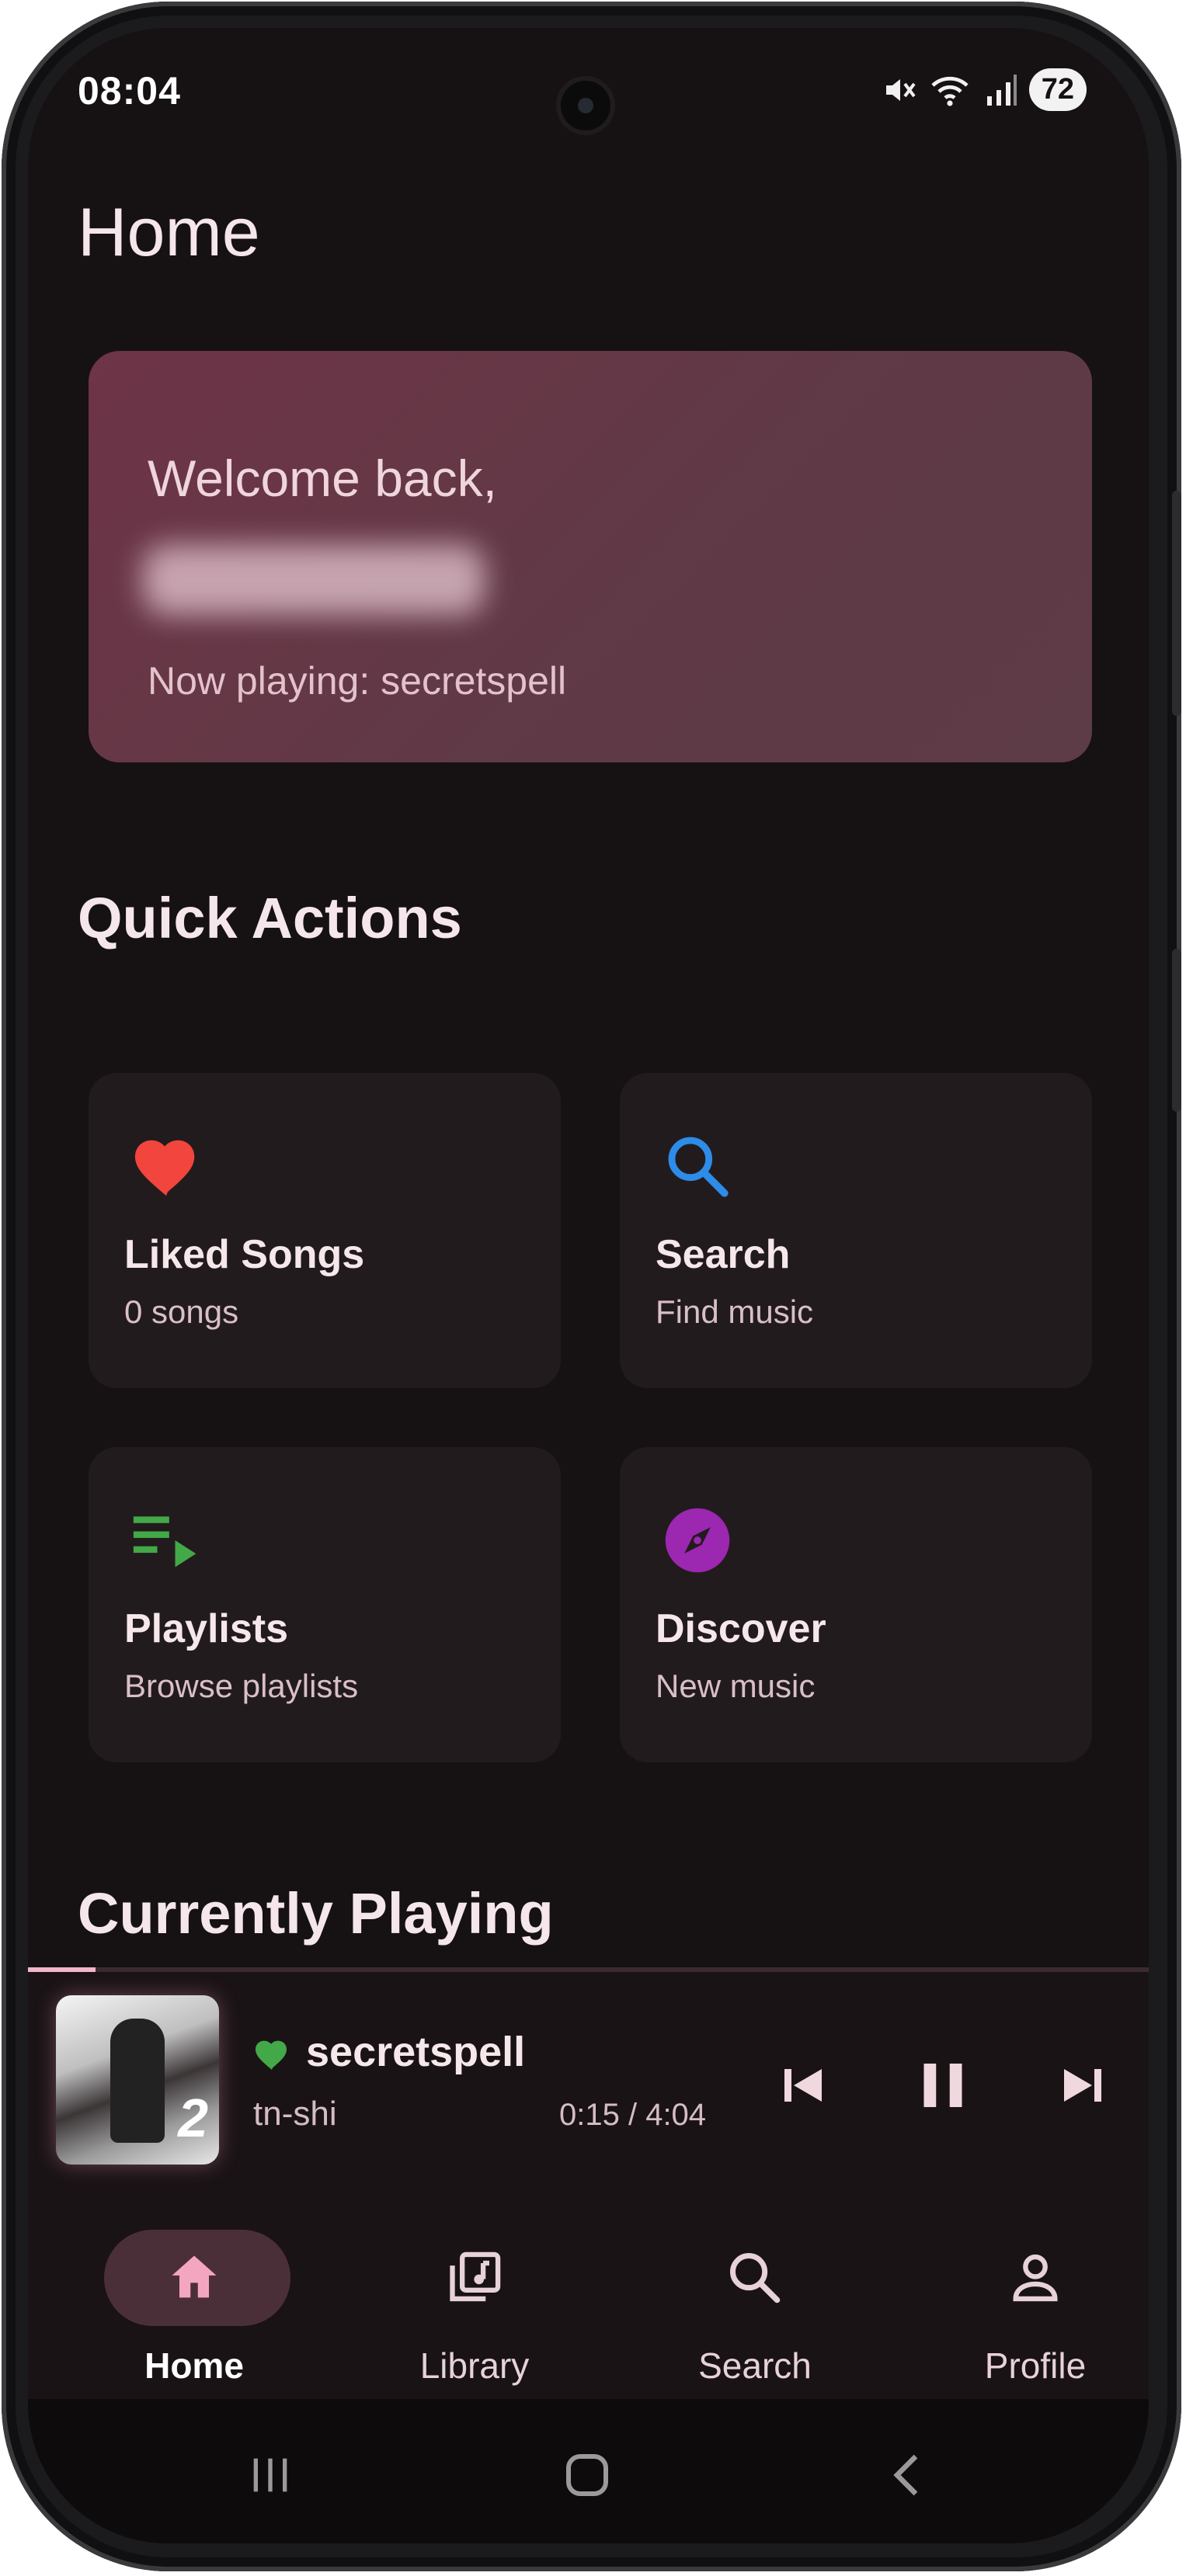  I want to click on now-playing-text: Now playing: secretspell, so click(357, 681).